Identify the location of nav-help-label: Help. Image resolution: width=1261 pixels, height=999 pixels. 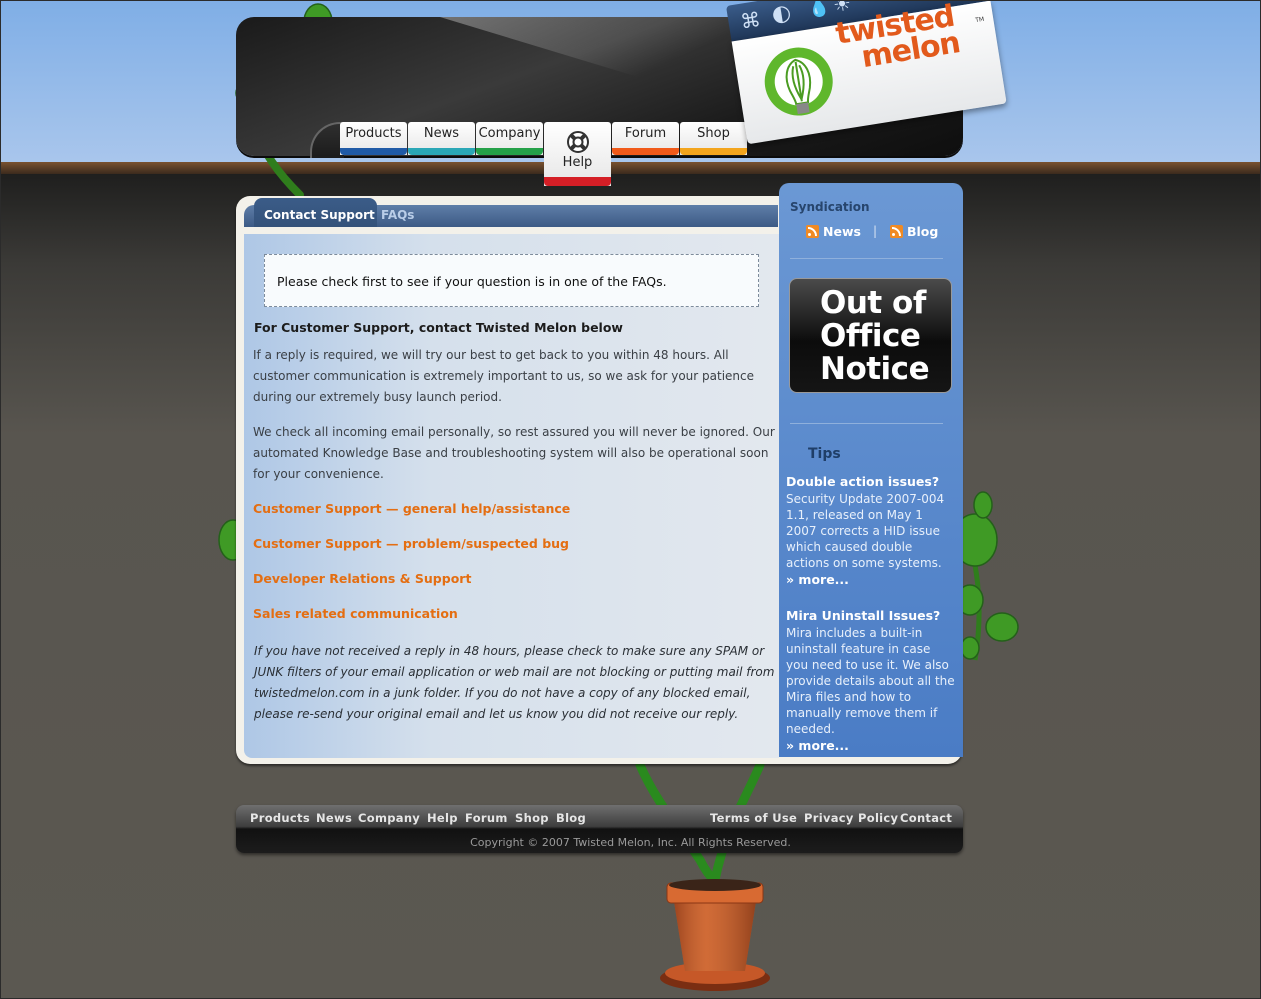
(577, 162).